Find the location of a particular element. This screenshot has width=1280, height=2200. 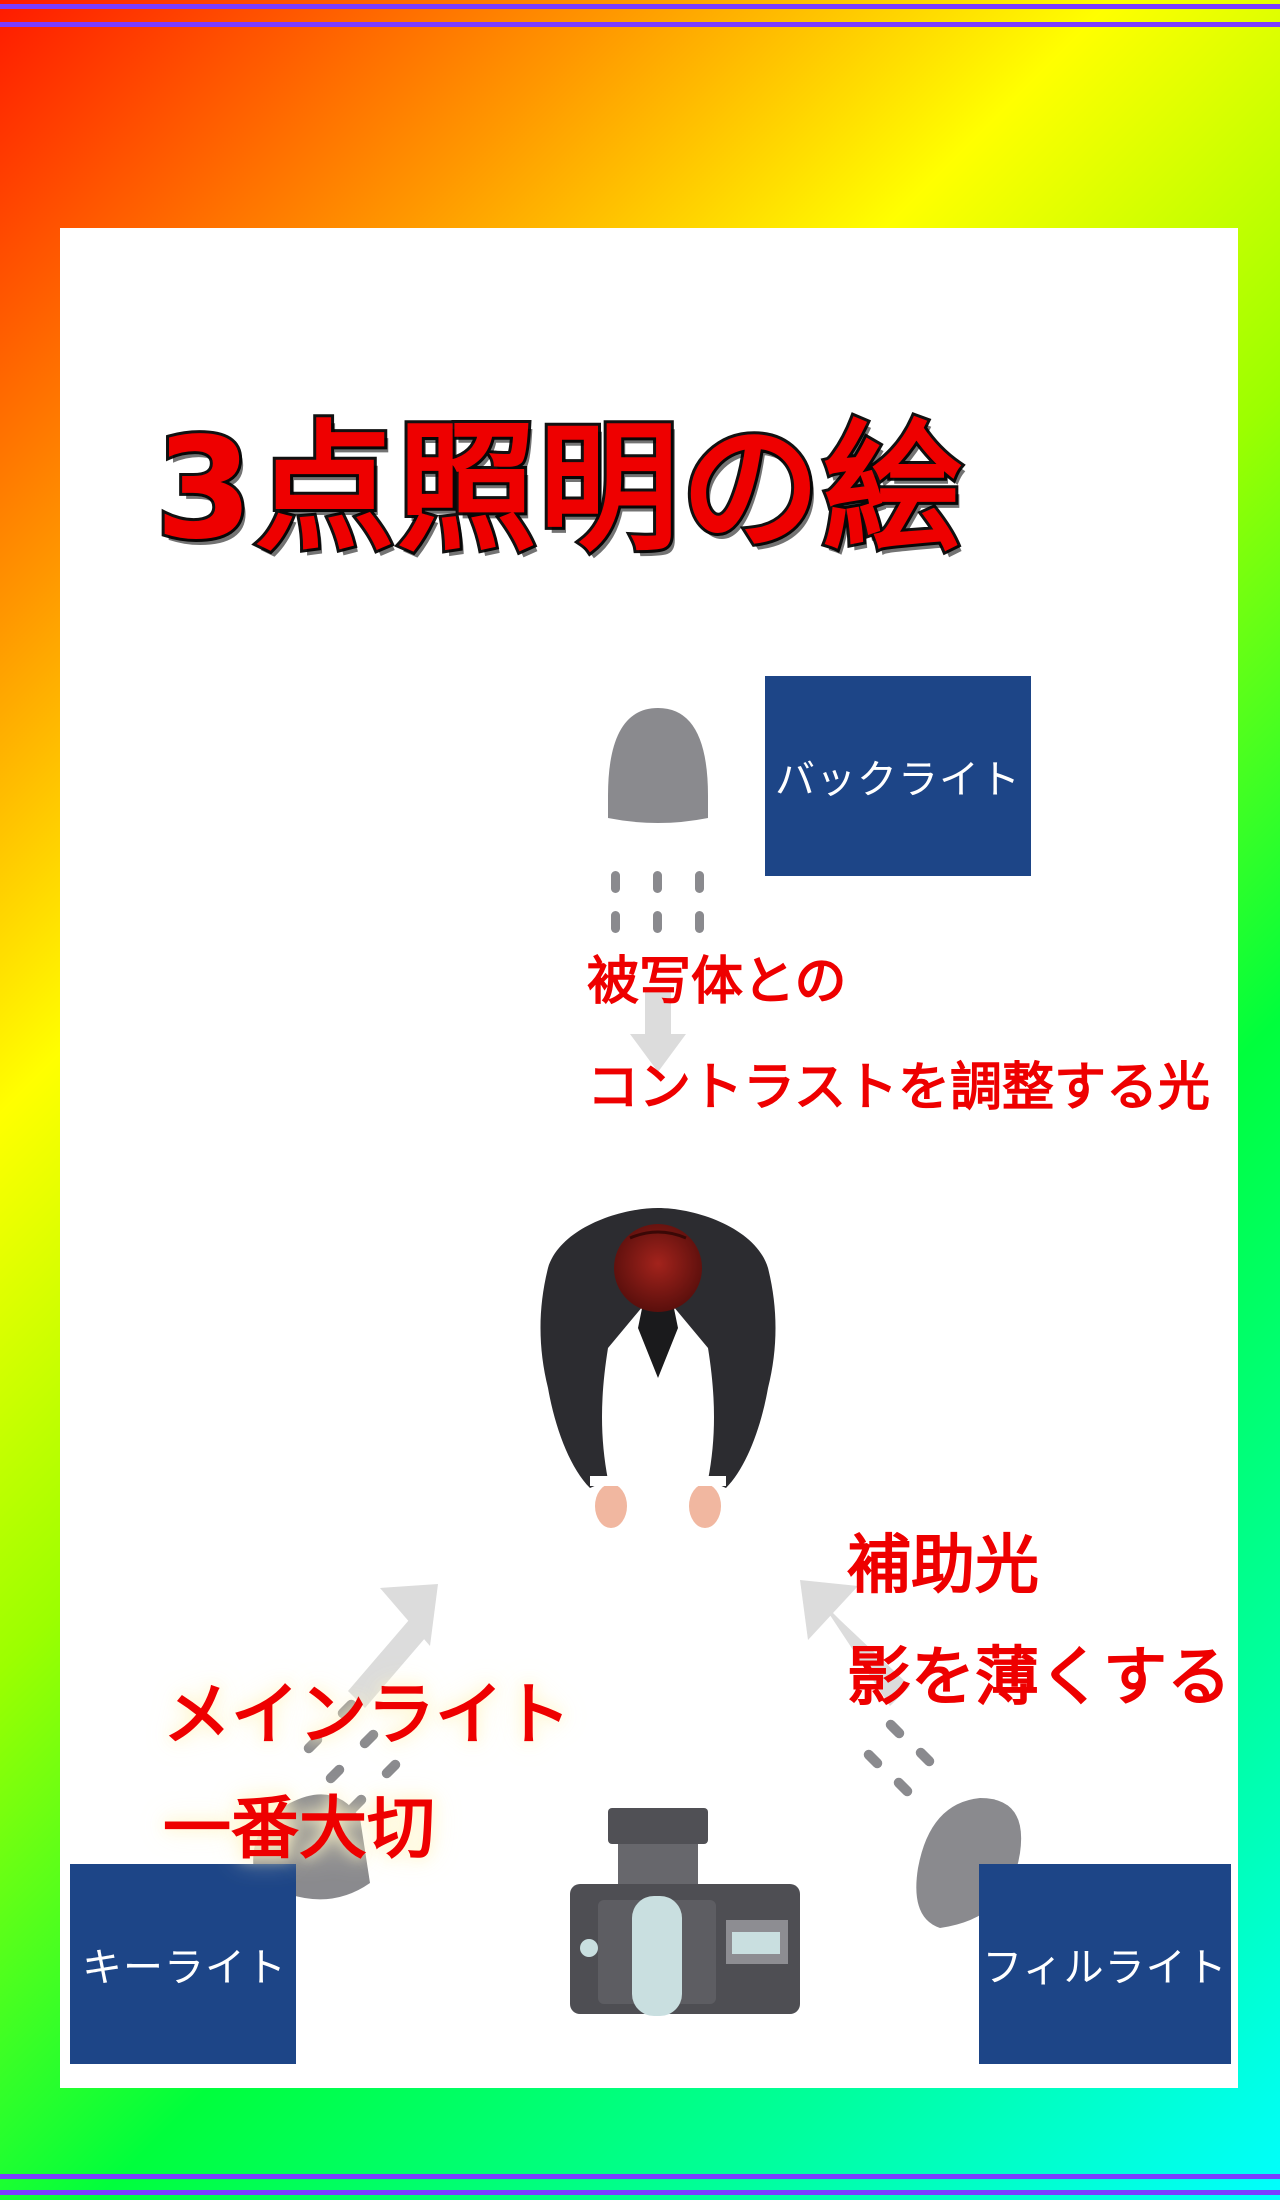

fill-annotation-line2: 影を薄くする is located at coordinates (1039, 1678).